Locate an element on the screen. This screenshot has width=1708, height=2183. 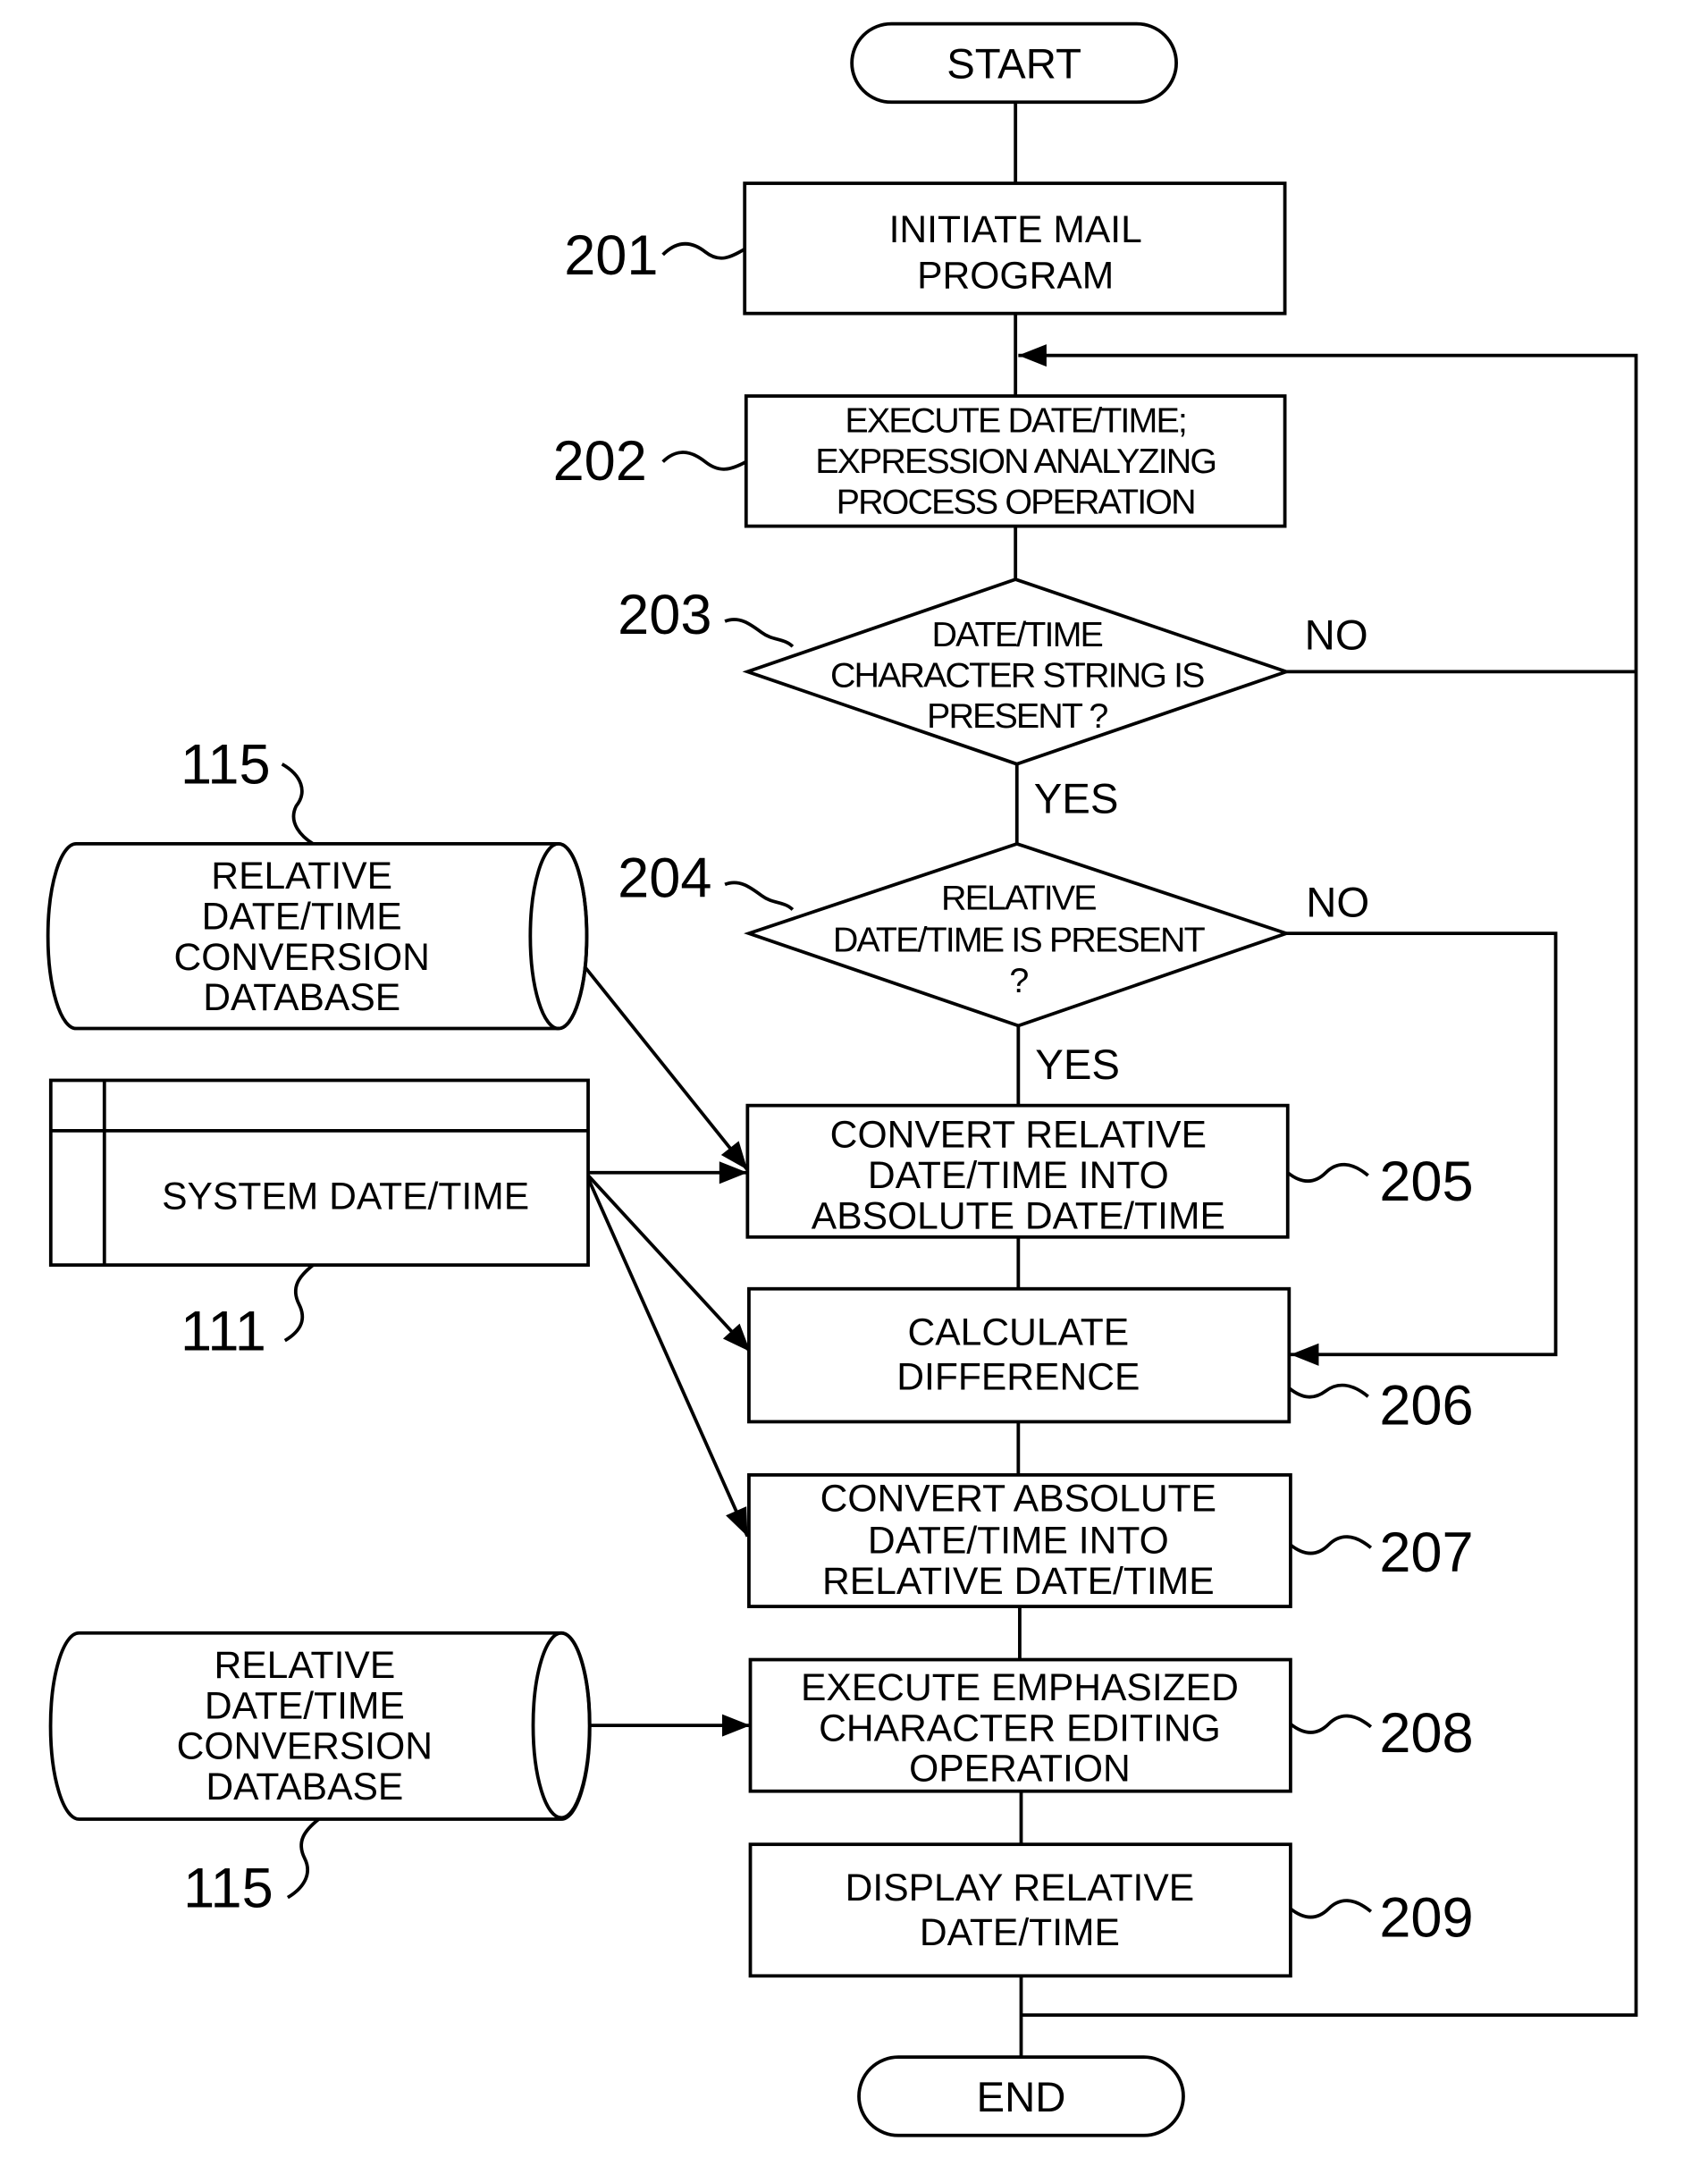
database-115-bottom-line-1: RELATIVE is located at coordinates (305, 1665).